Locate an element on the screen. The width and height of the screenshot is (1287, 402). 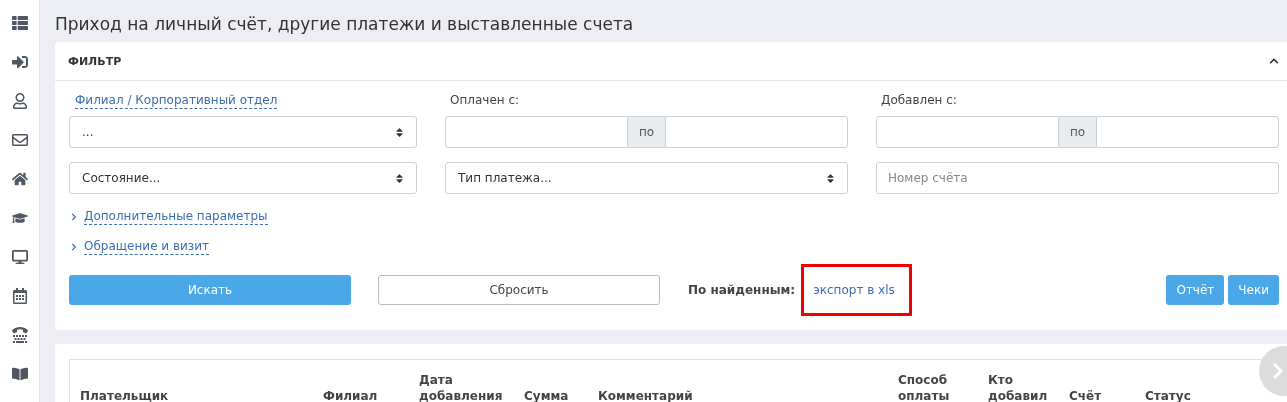
reset-button: Сбросить is located at coordinates (519, 290).